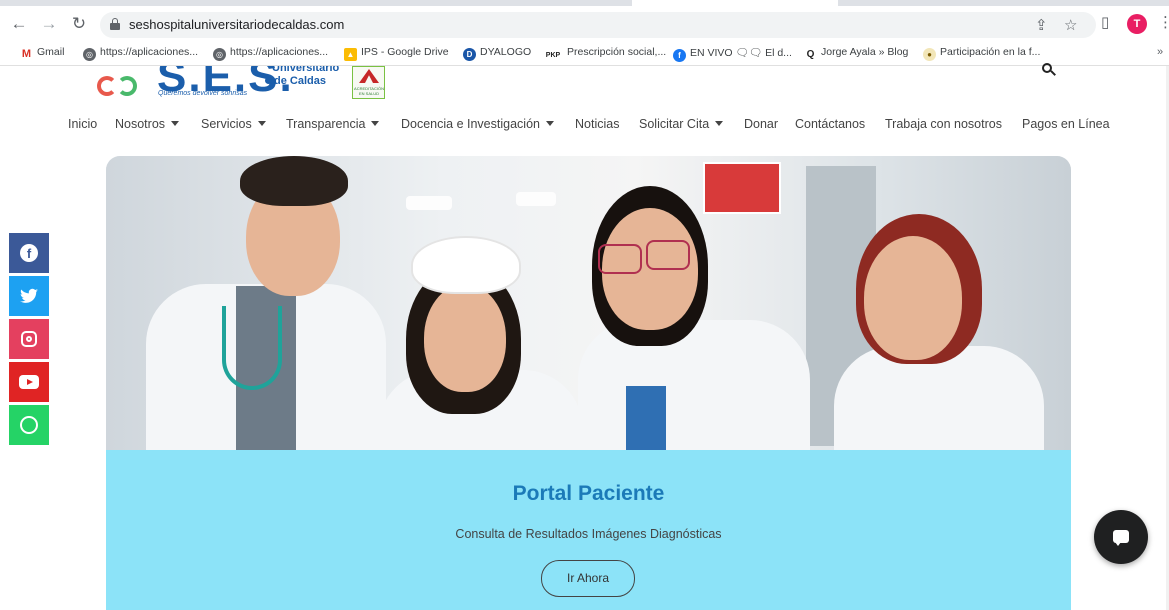 Image resolution: width=1169 pixels, height=610 pixels. What do you see at coordinates (42, 54) in the screenshot?
I see `bookmark-gmail: M Gmail` at bounding box center [42, 54].